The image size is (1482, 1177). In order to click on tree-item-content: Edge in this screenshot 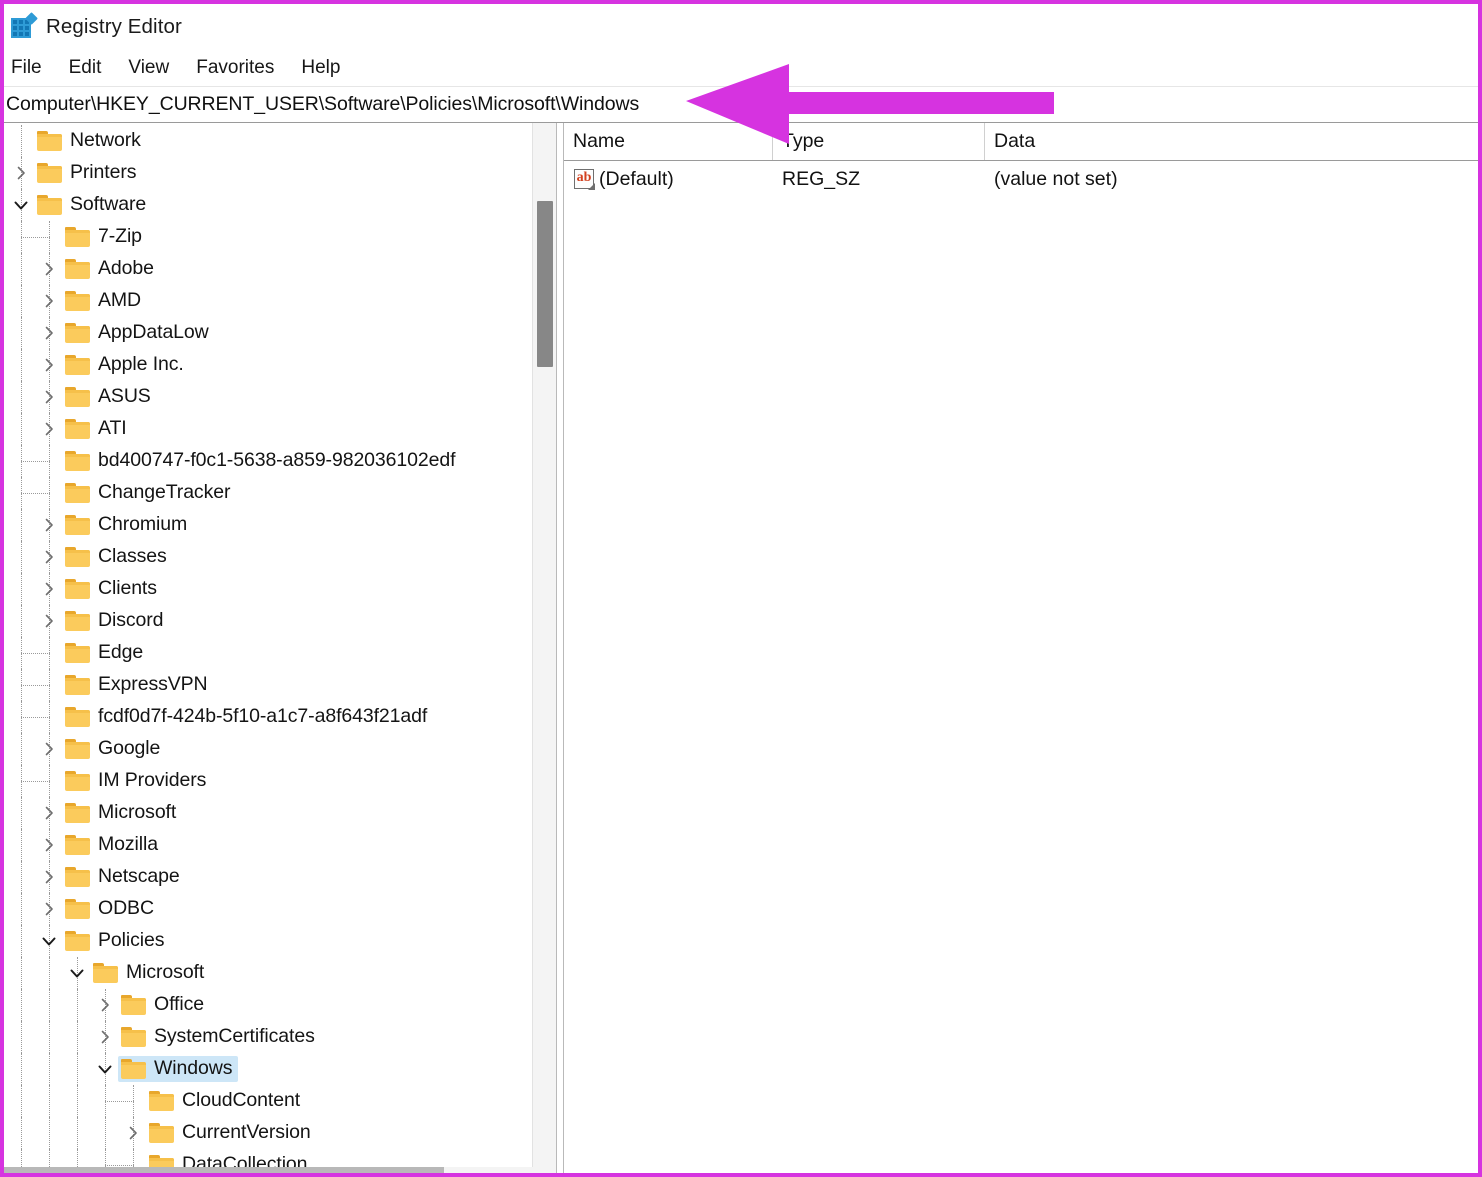, I will do `click(105, 653)`.